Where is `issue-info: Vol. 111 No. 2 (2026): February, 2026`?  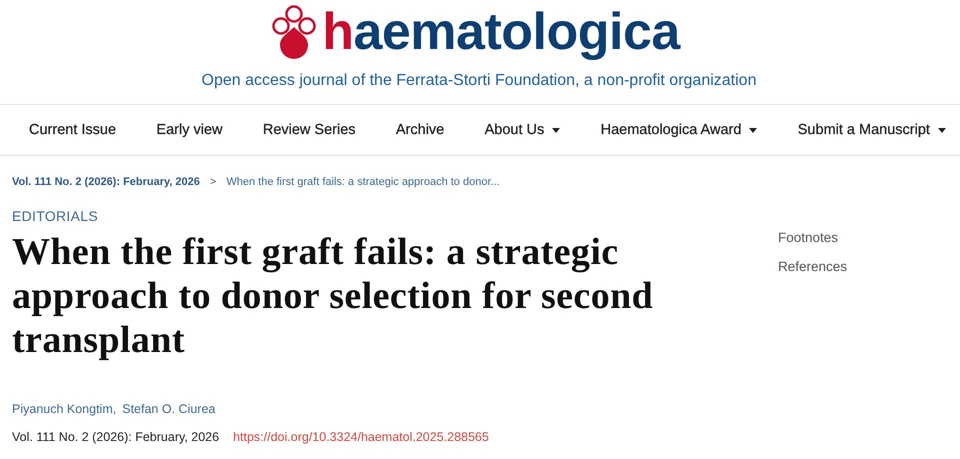
issue-info: Vol. 111 No. 2 (2026): February, 2026 is located at coordinates (116, 437).